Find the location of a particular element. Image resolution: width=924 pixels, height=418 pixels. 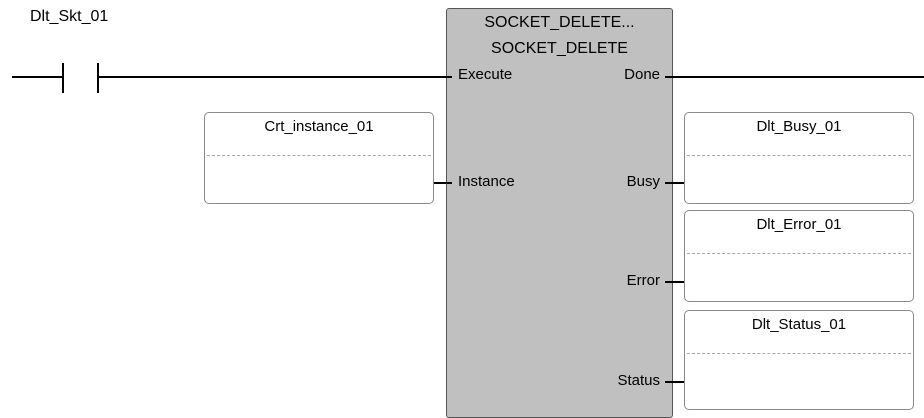

error-output-variable-box: Dlt_Error_01 is located at coordinates (799, 256).